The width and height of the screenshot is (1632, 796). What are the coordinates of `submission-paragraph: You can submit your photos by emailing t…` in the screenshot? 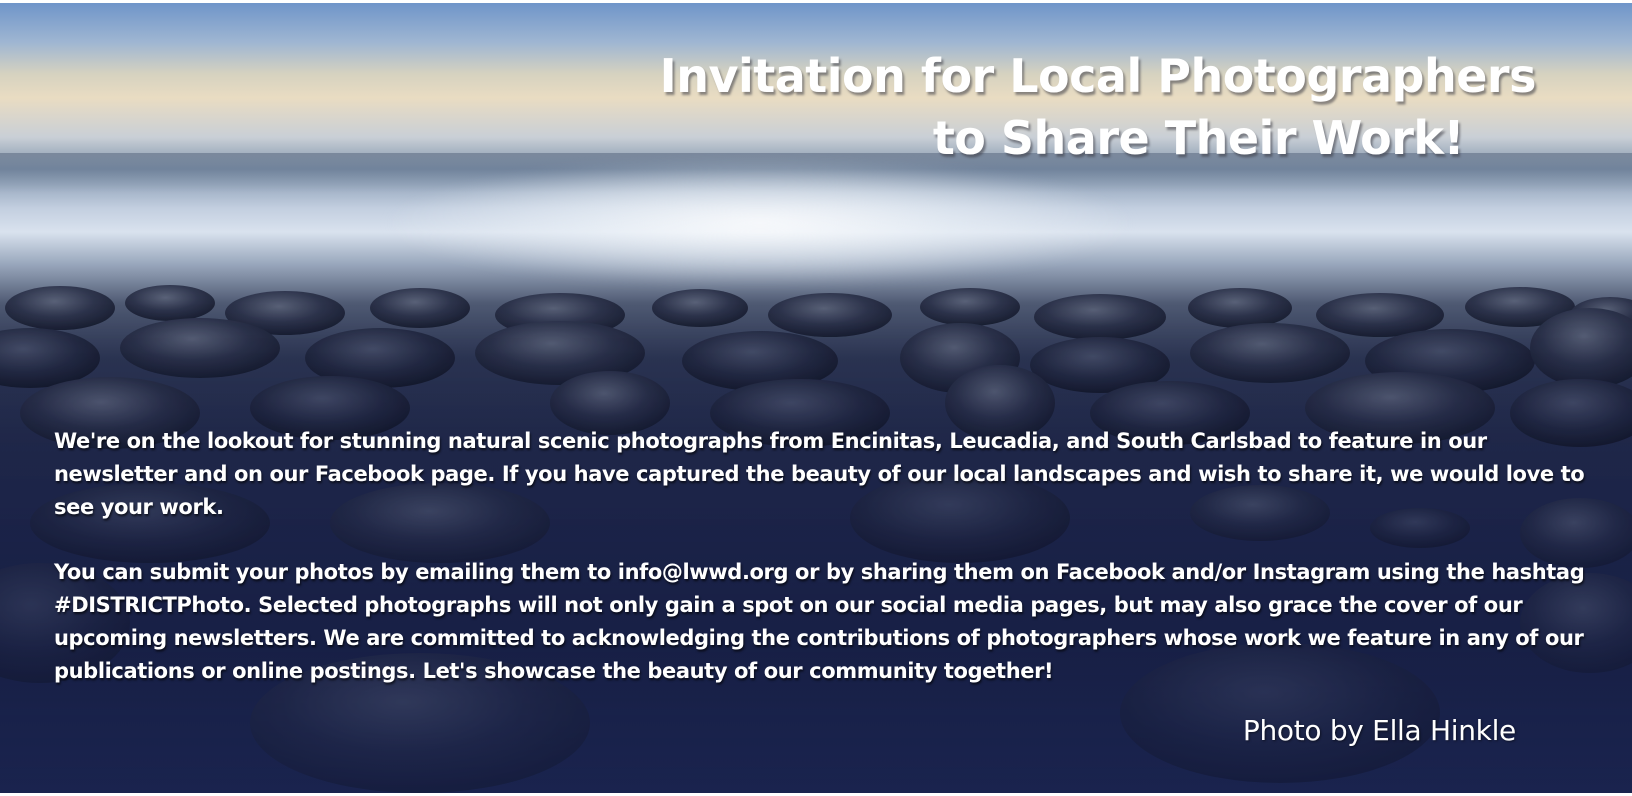 It's located at (819, 621).